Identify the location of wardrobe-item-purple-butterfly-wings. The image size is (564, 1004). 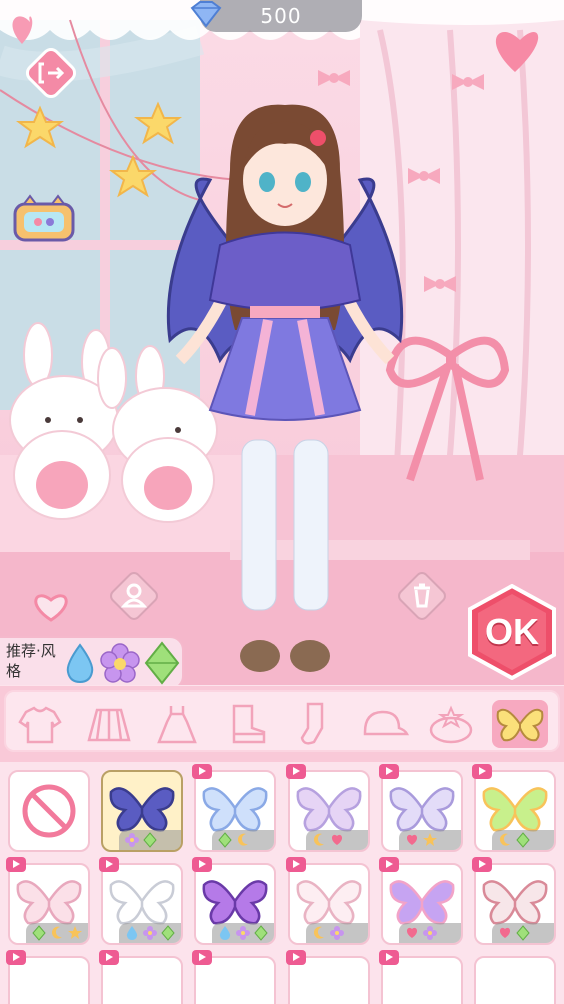
(235, 904).